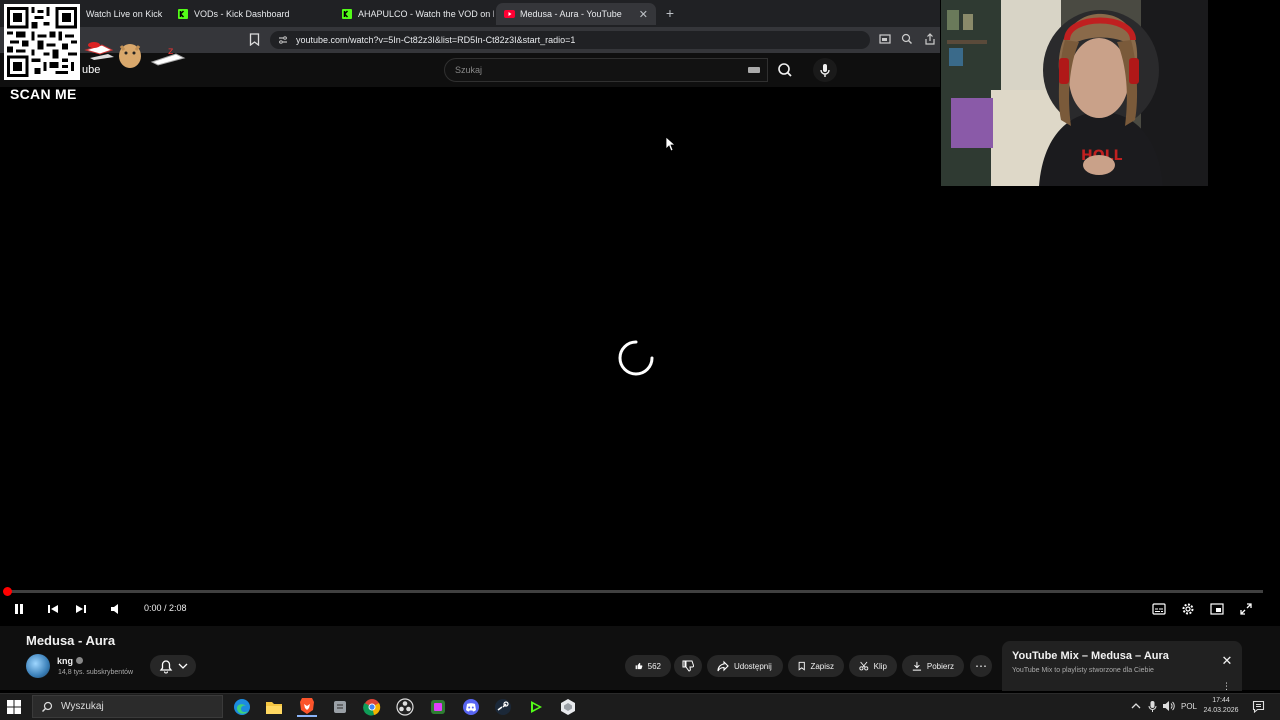  I want to click on discord-icon, so click(471, 707).